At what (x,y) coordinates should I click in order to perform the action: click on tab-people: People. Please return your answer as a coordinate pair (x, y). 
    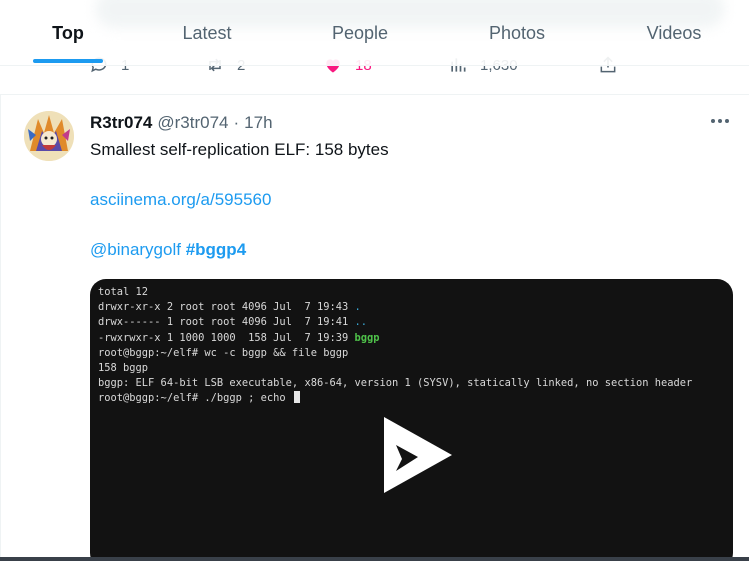
    Looking at the image, I should click on (360, 33).